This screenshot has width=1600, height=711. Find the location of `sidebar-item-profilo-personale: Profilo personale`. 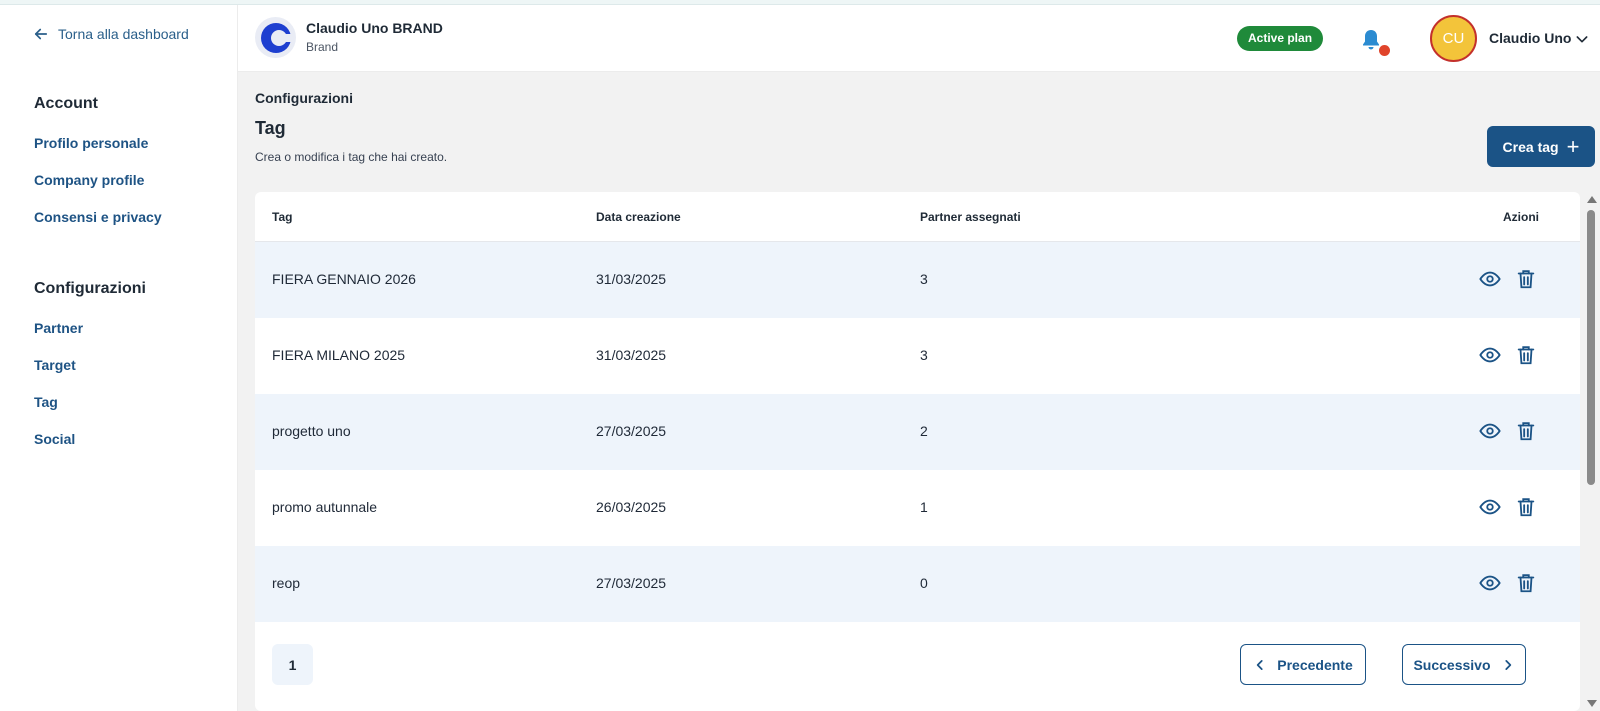

sidebar-item-profilo-personale: Profilo personale is located at coordinates (91, 143).